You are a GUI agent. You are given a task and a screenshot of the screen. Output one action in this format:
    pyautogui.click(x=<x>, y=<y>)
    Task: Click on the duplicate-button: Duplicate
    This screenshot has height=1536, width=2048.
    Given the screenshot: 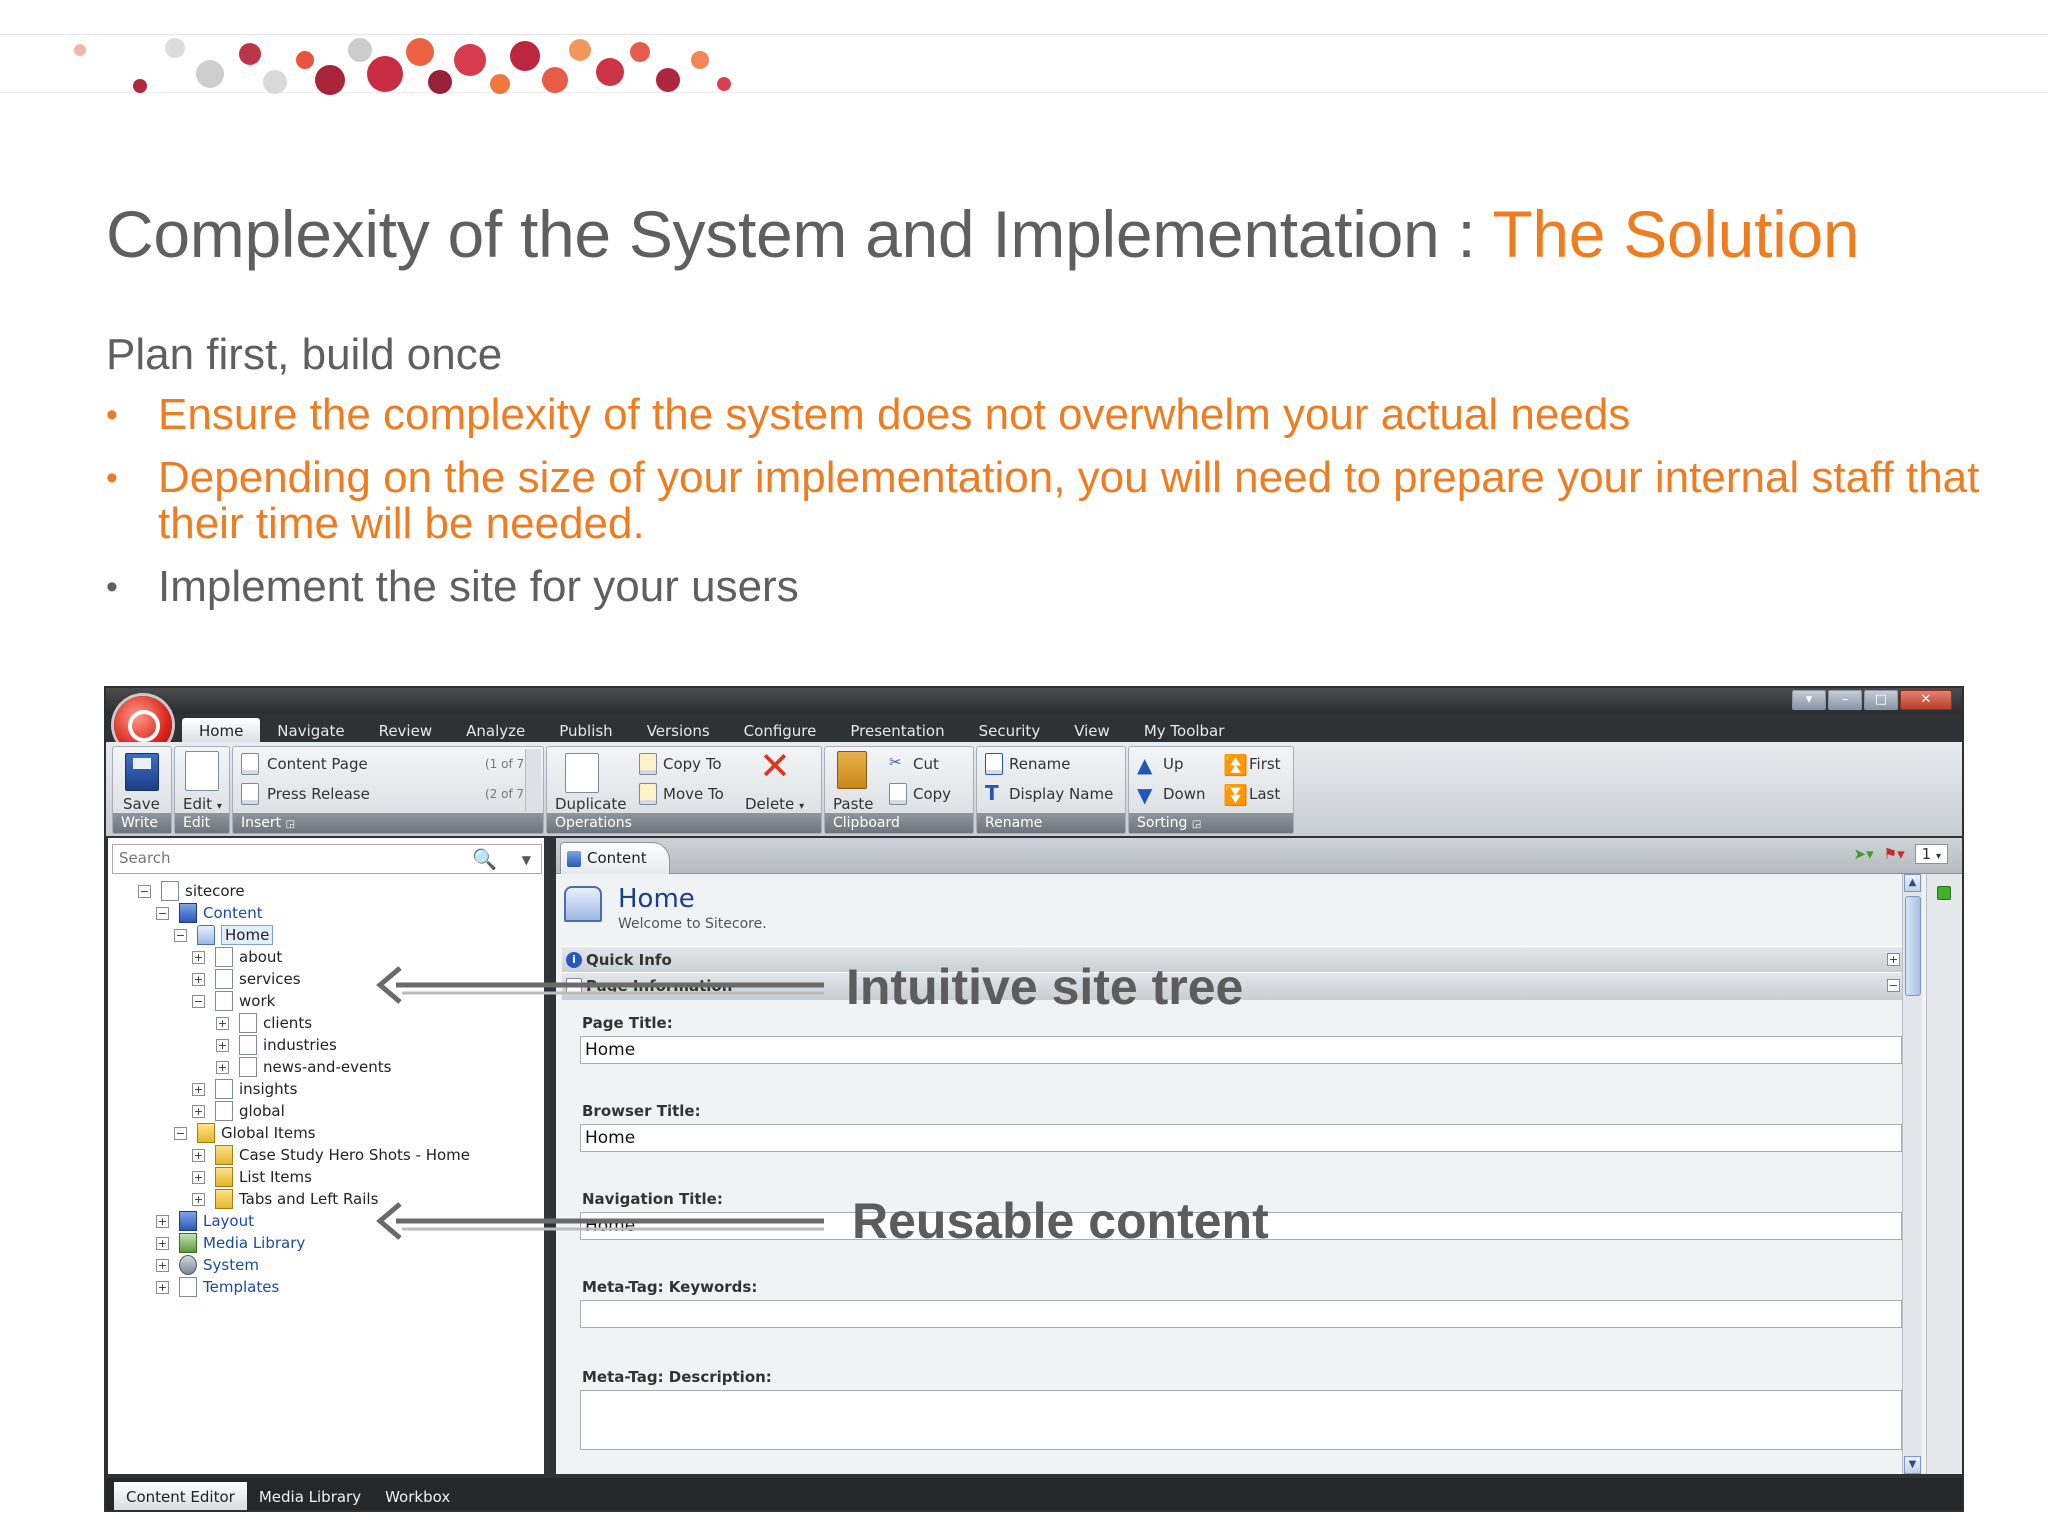 What is the action you would take?
    pyautogui.click(x=590, y=804)
    